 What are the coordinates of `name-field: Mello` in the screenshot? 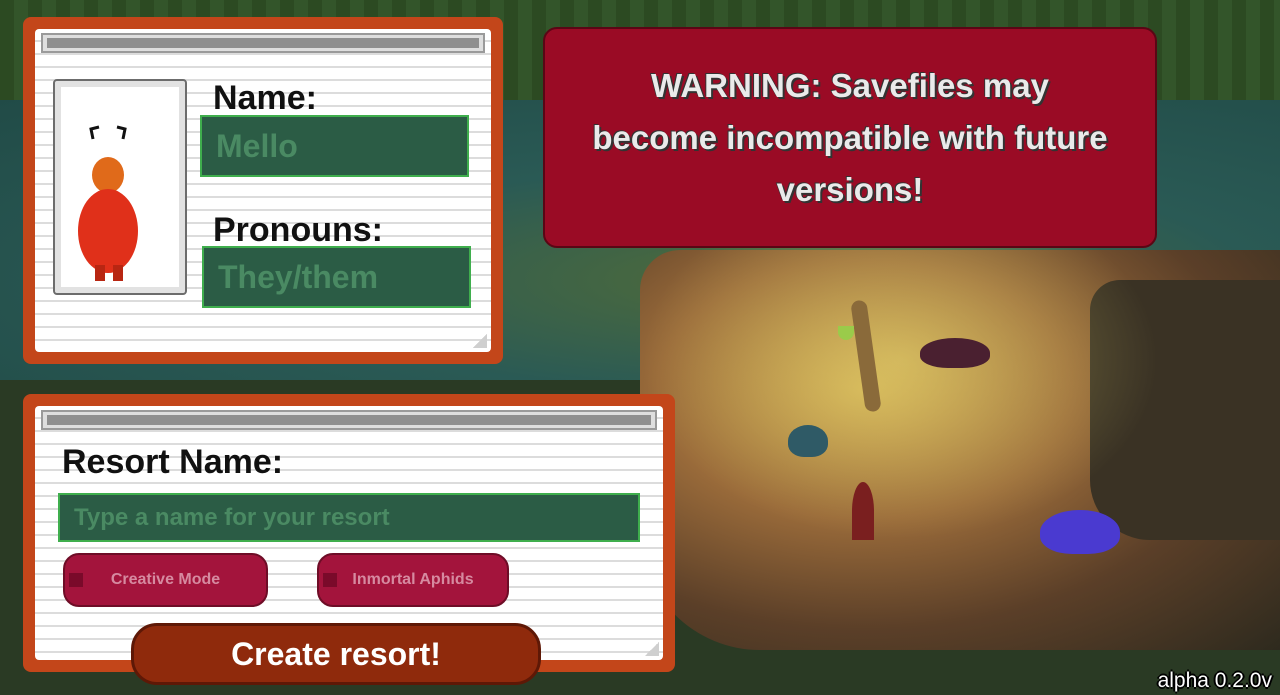 It's located at (334, 146).